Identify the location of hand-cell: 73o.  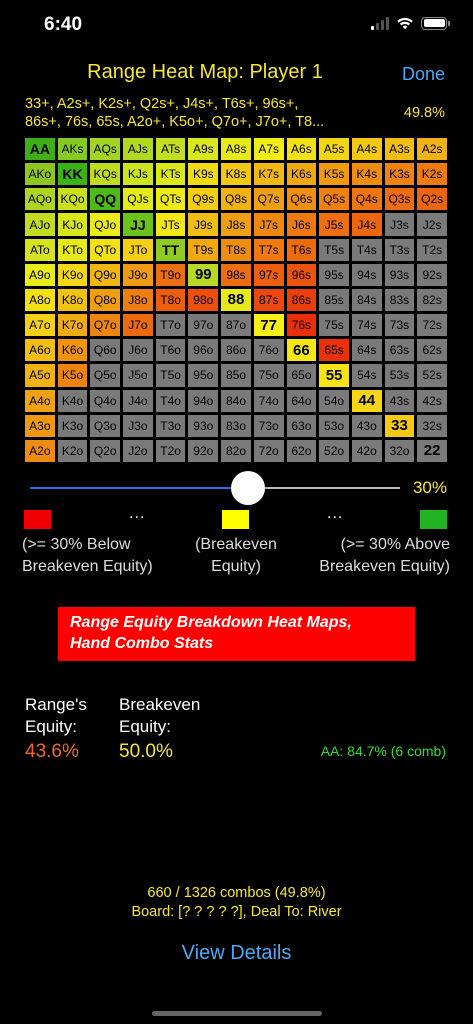
(268, 425).